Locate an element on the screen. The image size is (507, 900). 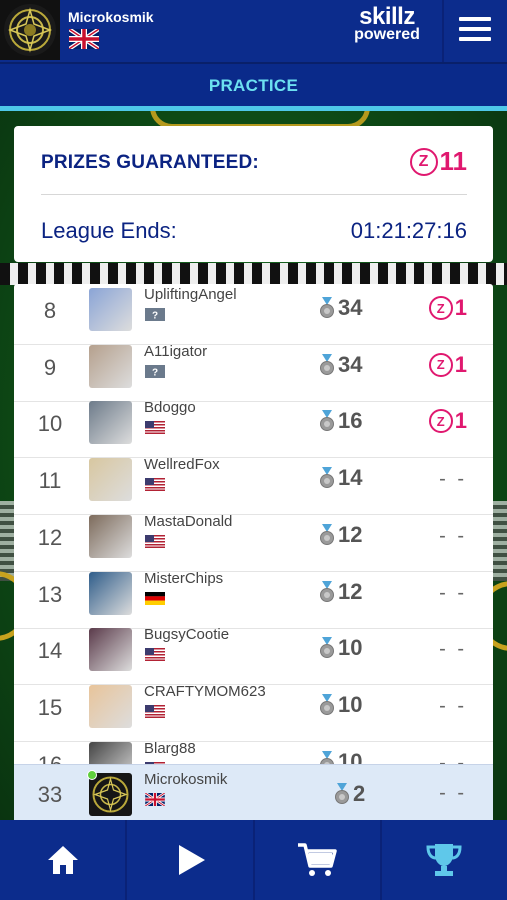
player-score: 14 is located at coordinates (340, 478).